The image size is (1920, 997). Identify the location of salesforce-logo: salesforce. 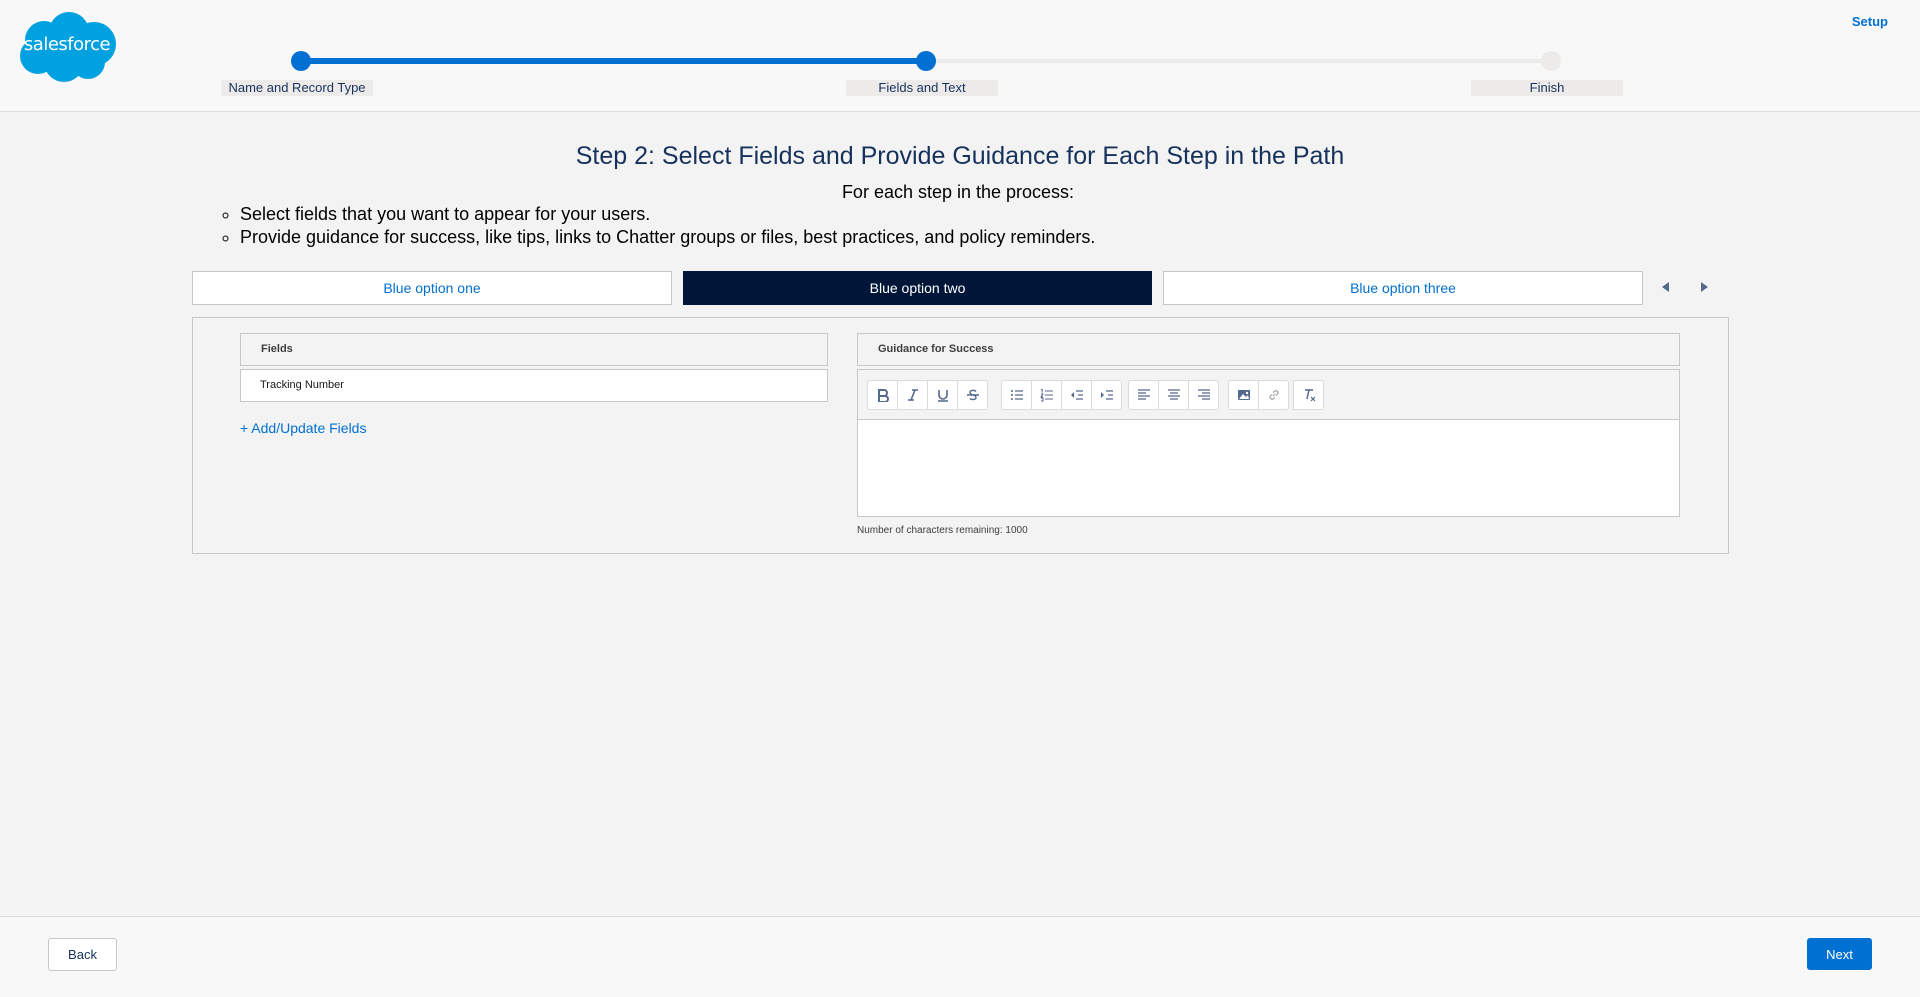
(67, 47).